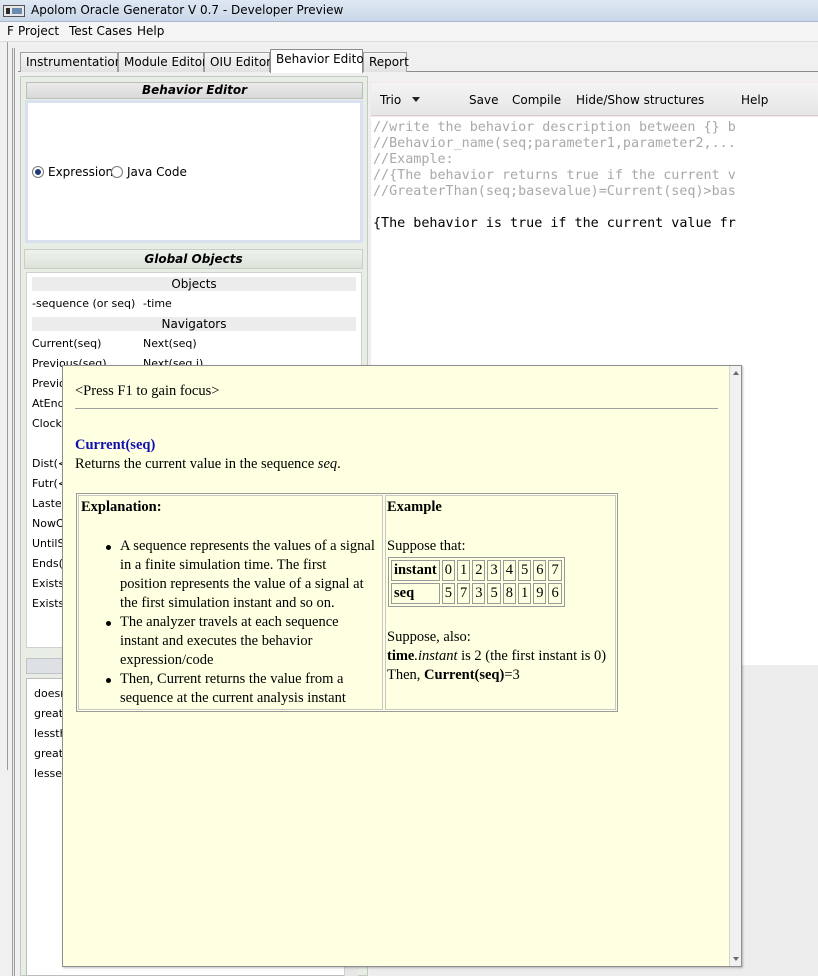  Describe the element at coordinates (157, 172) in the screenshot. I see `java-code-radio-label: Java Code` at that location.